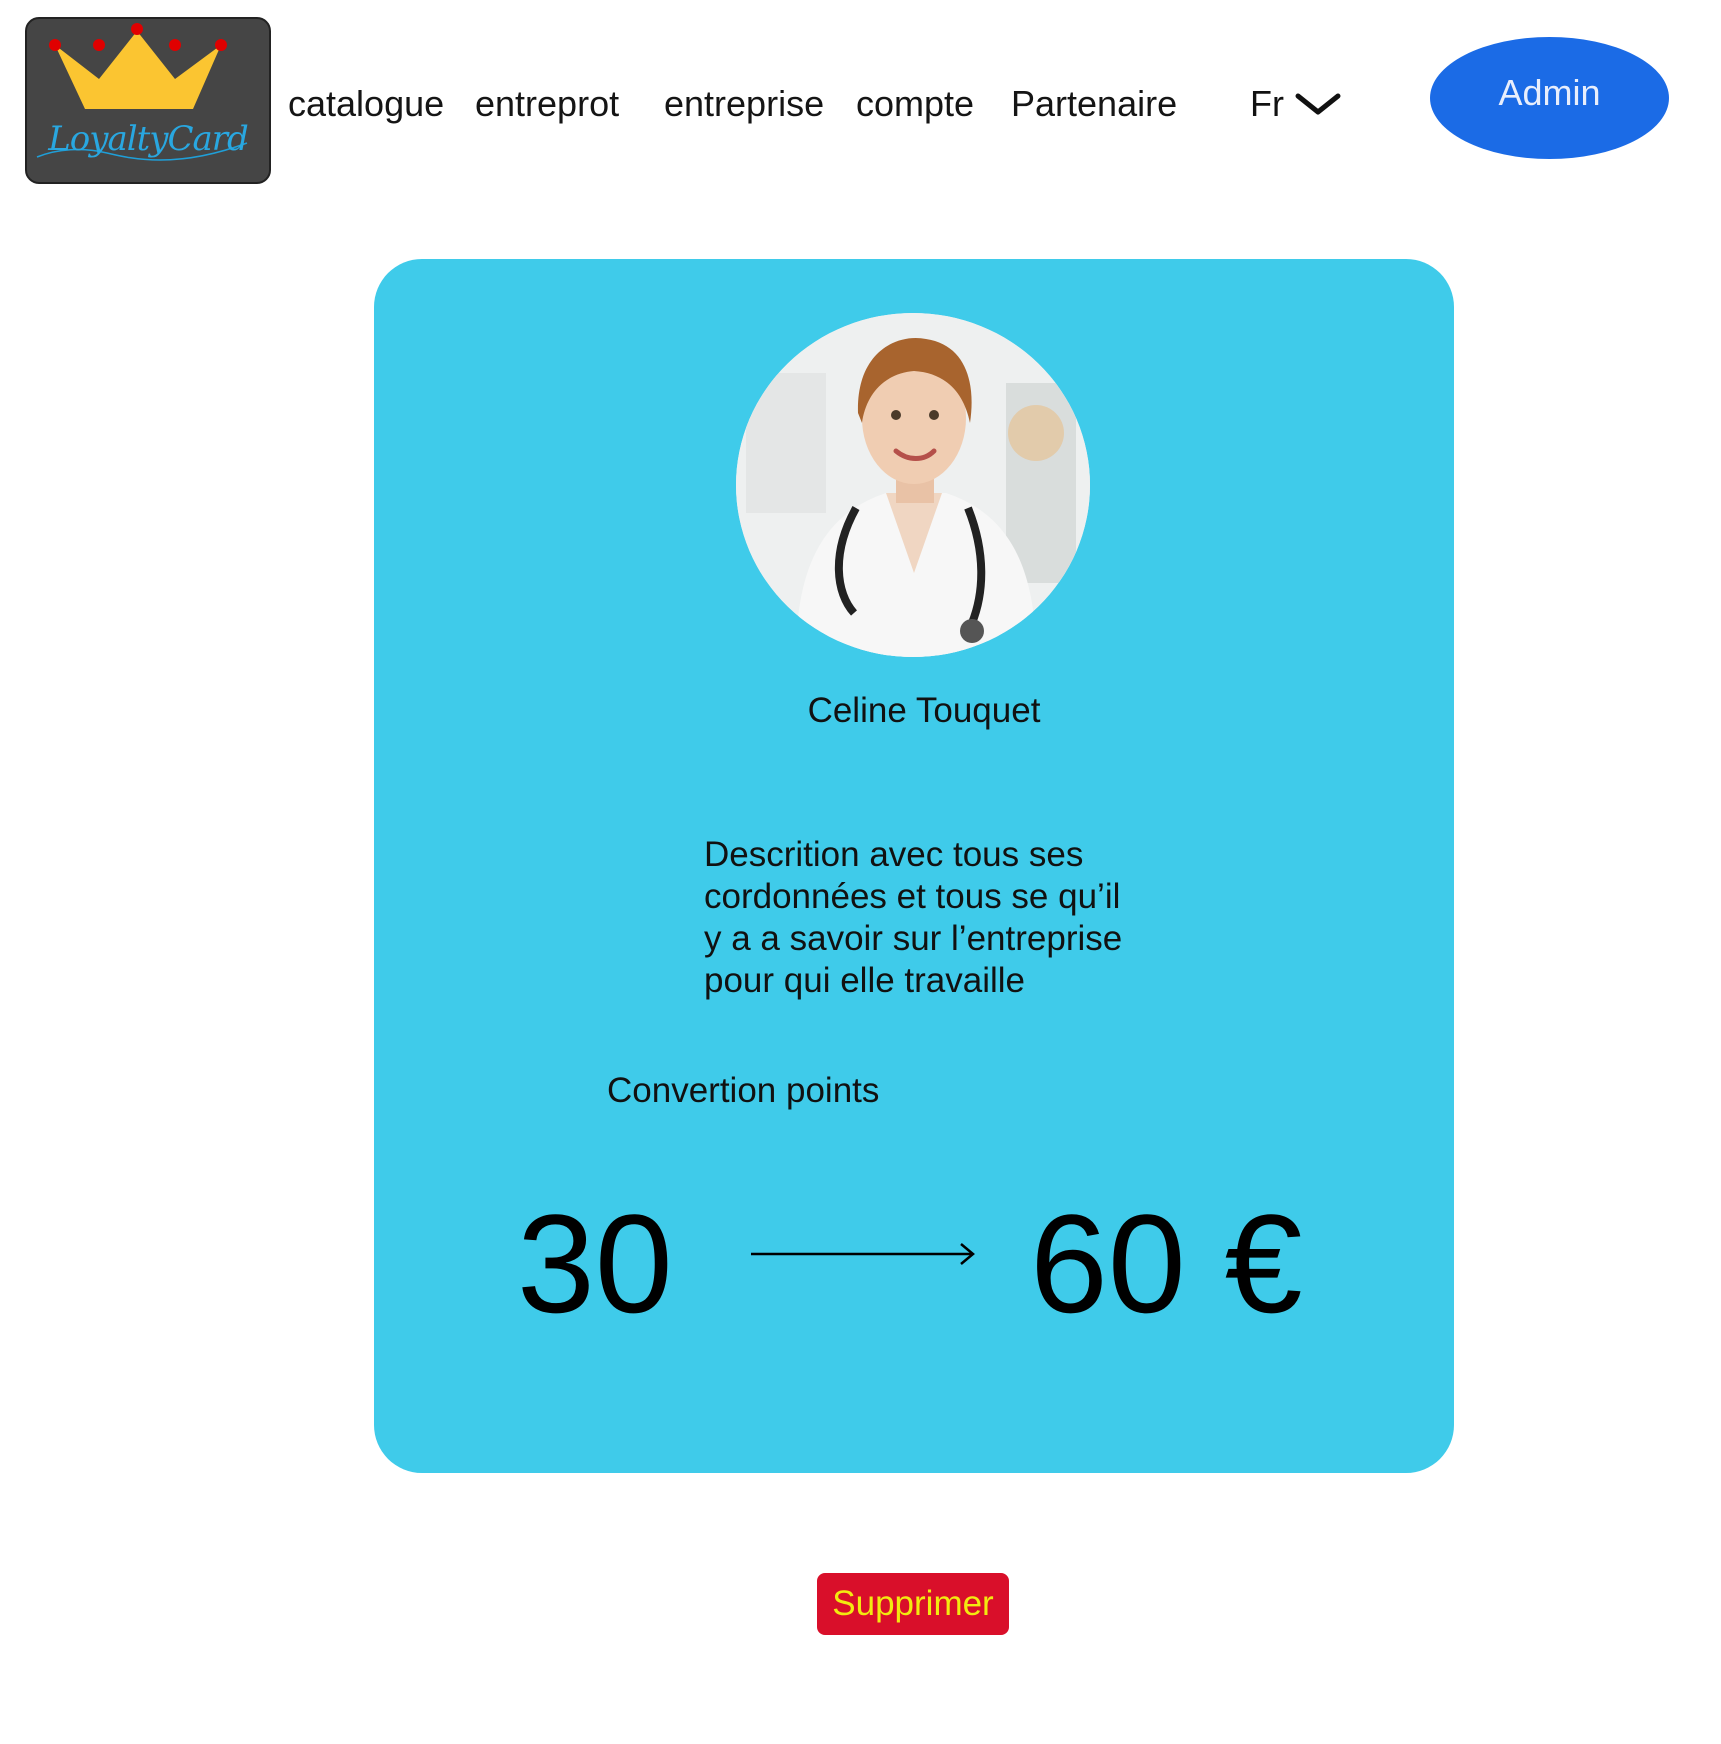 This screenshot has width=1721, height=1744. What do you see at coordinates (547, 104) in the screenshot?
I see `nav-entreprot: entreprot` at bounding box center [547, 104].